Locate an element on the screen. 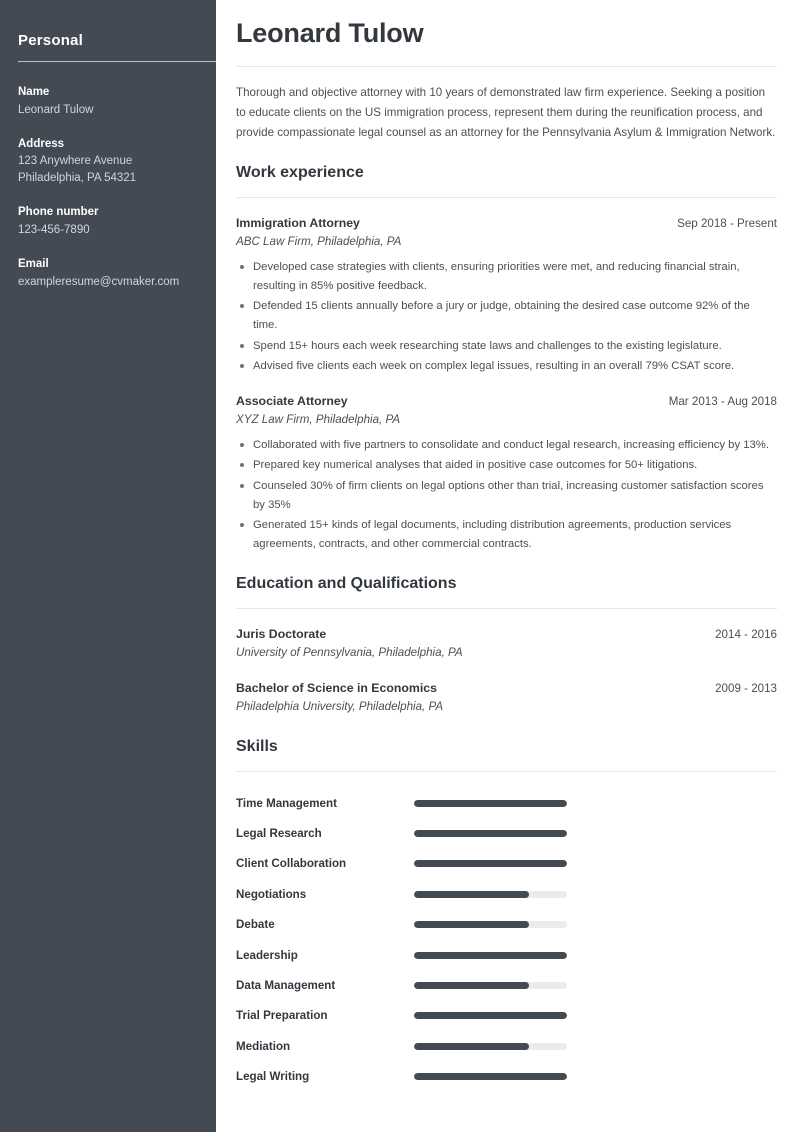  skill-row: Time Management is located at coordinates (506, 803).